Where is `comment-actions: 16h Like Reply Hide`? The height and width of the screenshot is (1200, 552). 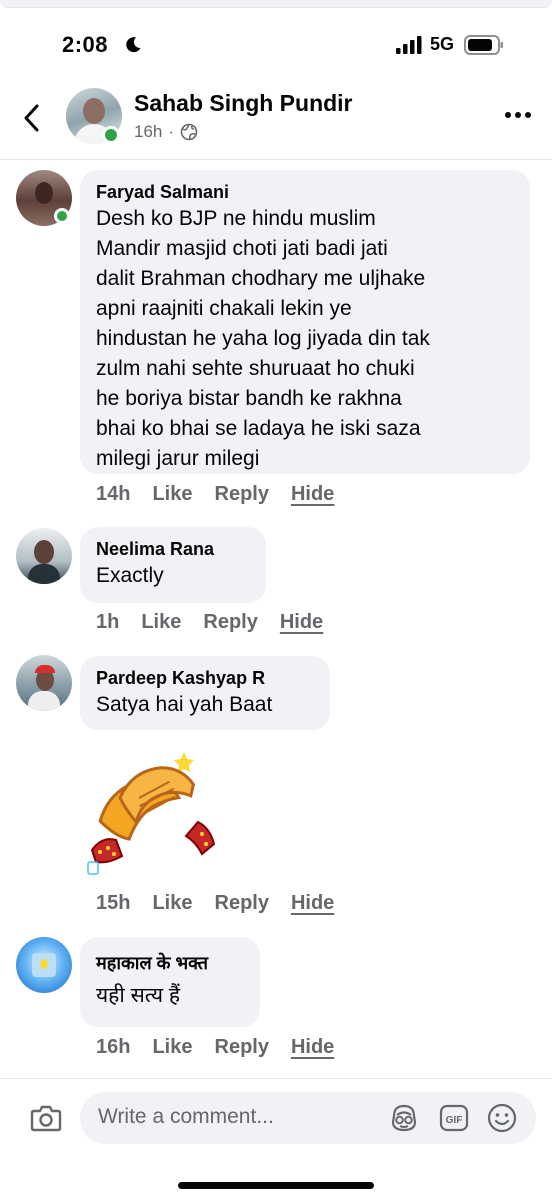 comment-actions: 16h Like Reply Hide is located at coordinates (226, 1047).